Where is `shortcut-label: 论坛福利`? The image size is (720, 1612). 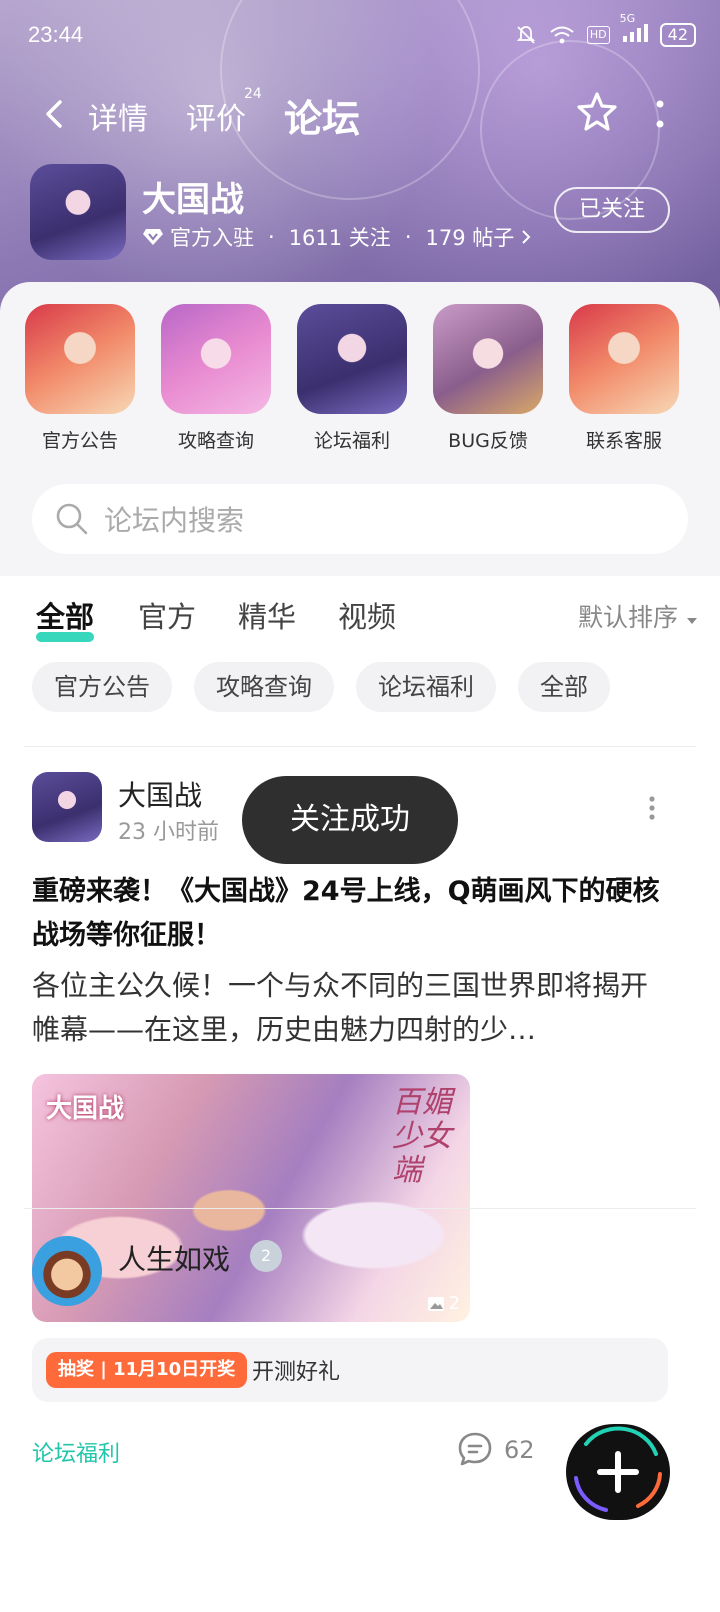
shortcut-label: 论坛福利 is located at coordinates (351, 441).